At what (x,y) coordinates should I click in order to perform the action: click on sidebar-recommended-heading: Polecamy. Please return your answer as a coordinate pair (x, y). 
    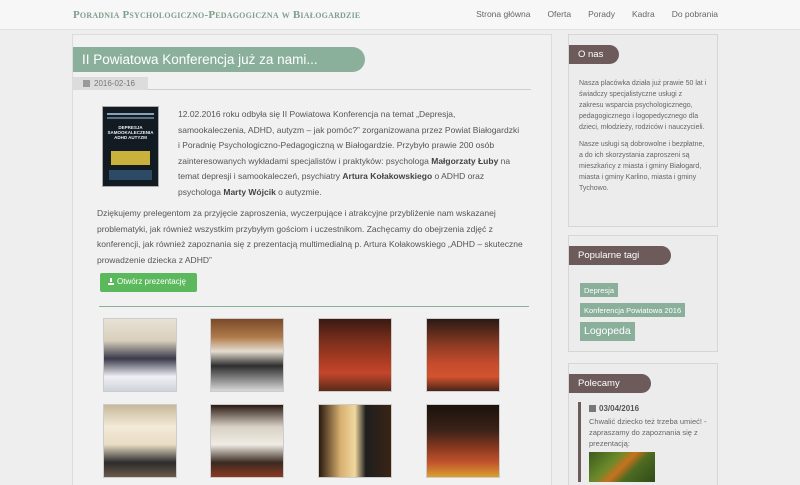
    Looking at the image, I should click on (610, 383).